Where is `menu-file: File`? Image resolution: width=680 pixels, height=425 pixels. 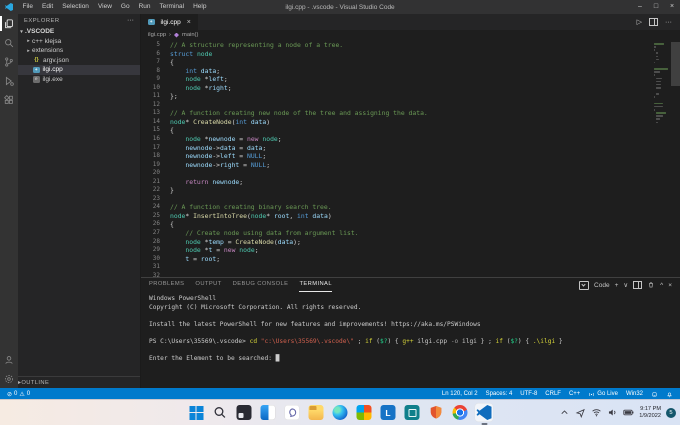
menu-file: File is located at coordinates (27, 7).